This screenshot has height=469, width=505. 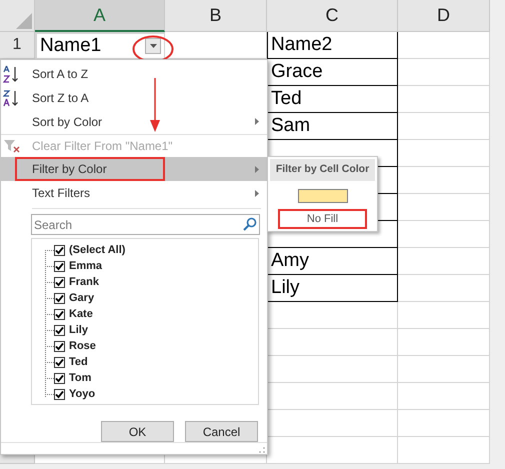 I want to click on menu-item: Filter by Color, so click(x=134, y=169).